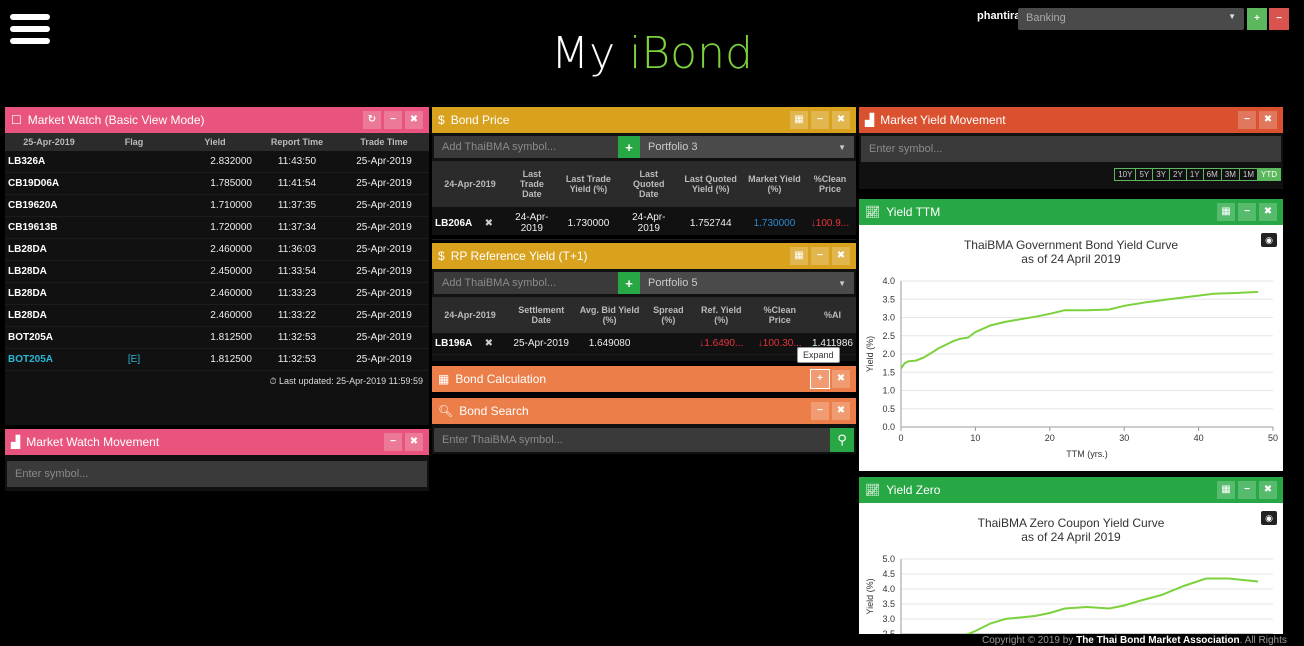 This screenshot has height=646, width=1304. Describe the element at coordinates (1178, 174) in the screenshot. I see `range-button: 2Y` at that location.